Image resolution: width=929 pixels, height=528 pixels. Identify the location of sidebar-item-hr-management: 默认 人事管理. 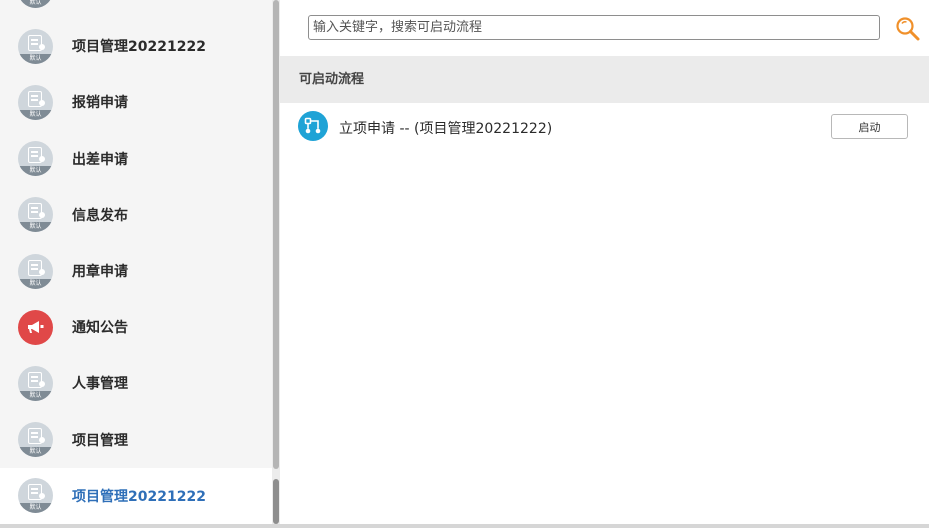
(136, 383).